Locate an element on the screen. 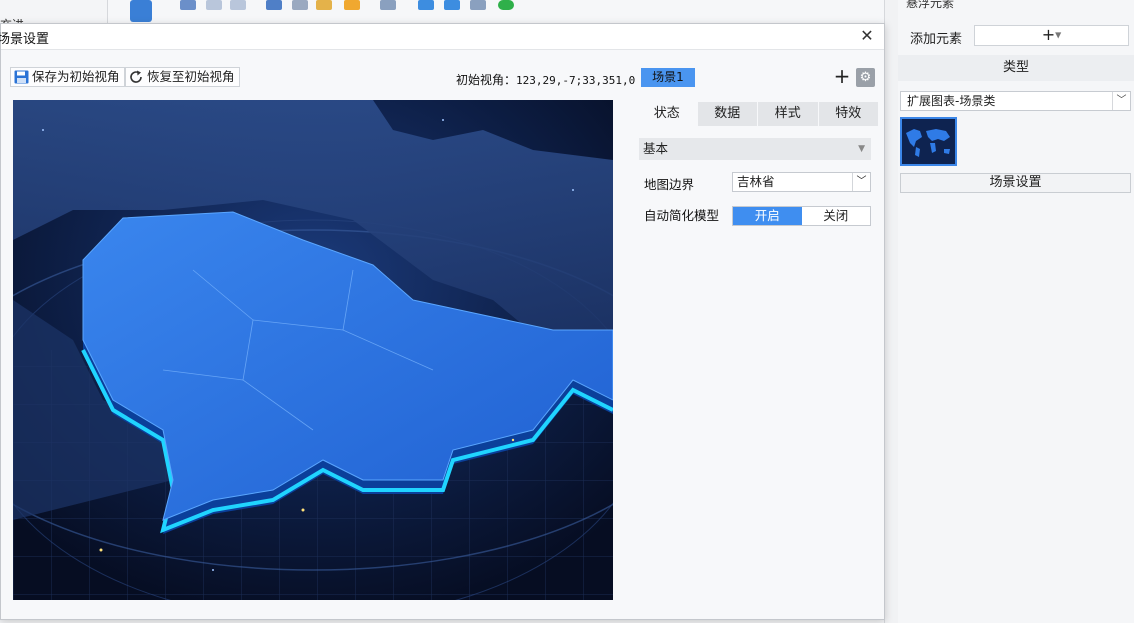 The height and width of the screenshot is (623, 1134). copy-icon is located at coordinates (300, 5).